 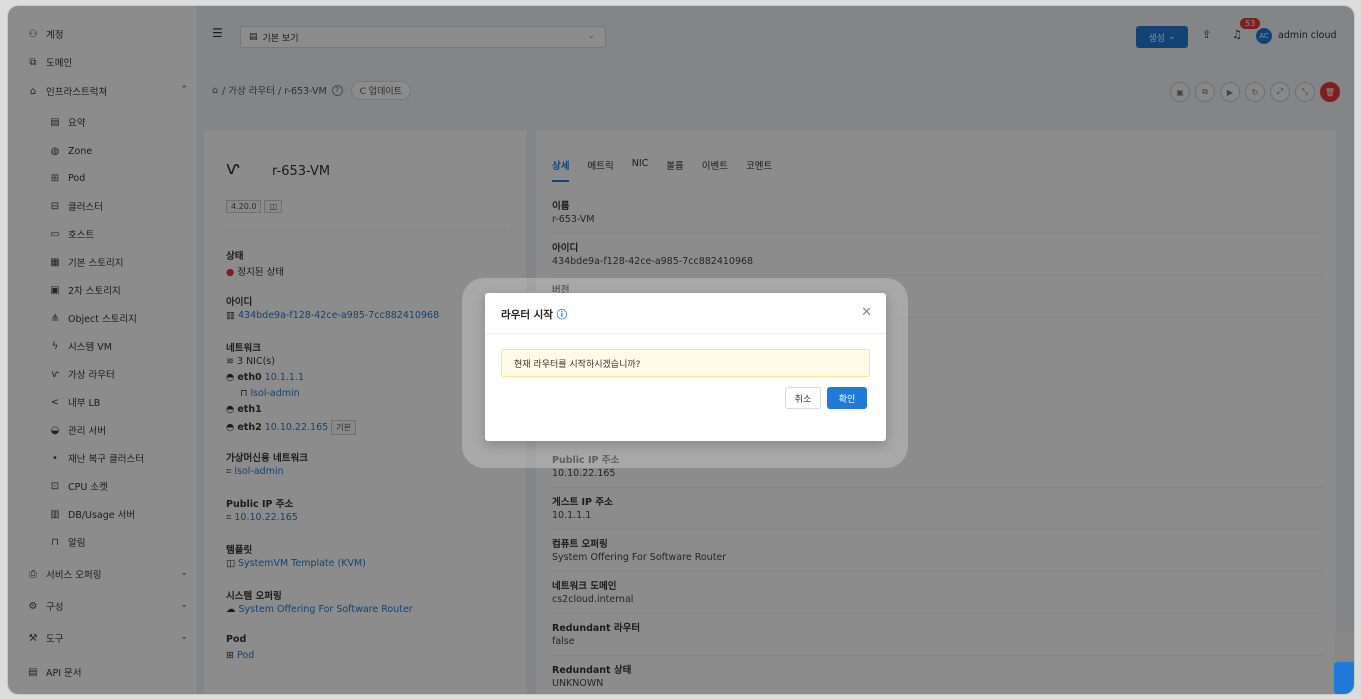 What do you see at coordinates (562, 315) in the screenshot?
I see `help-icon: ⓘ` at bounding box center [562, 315].